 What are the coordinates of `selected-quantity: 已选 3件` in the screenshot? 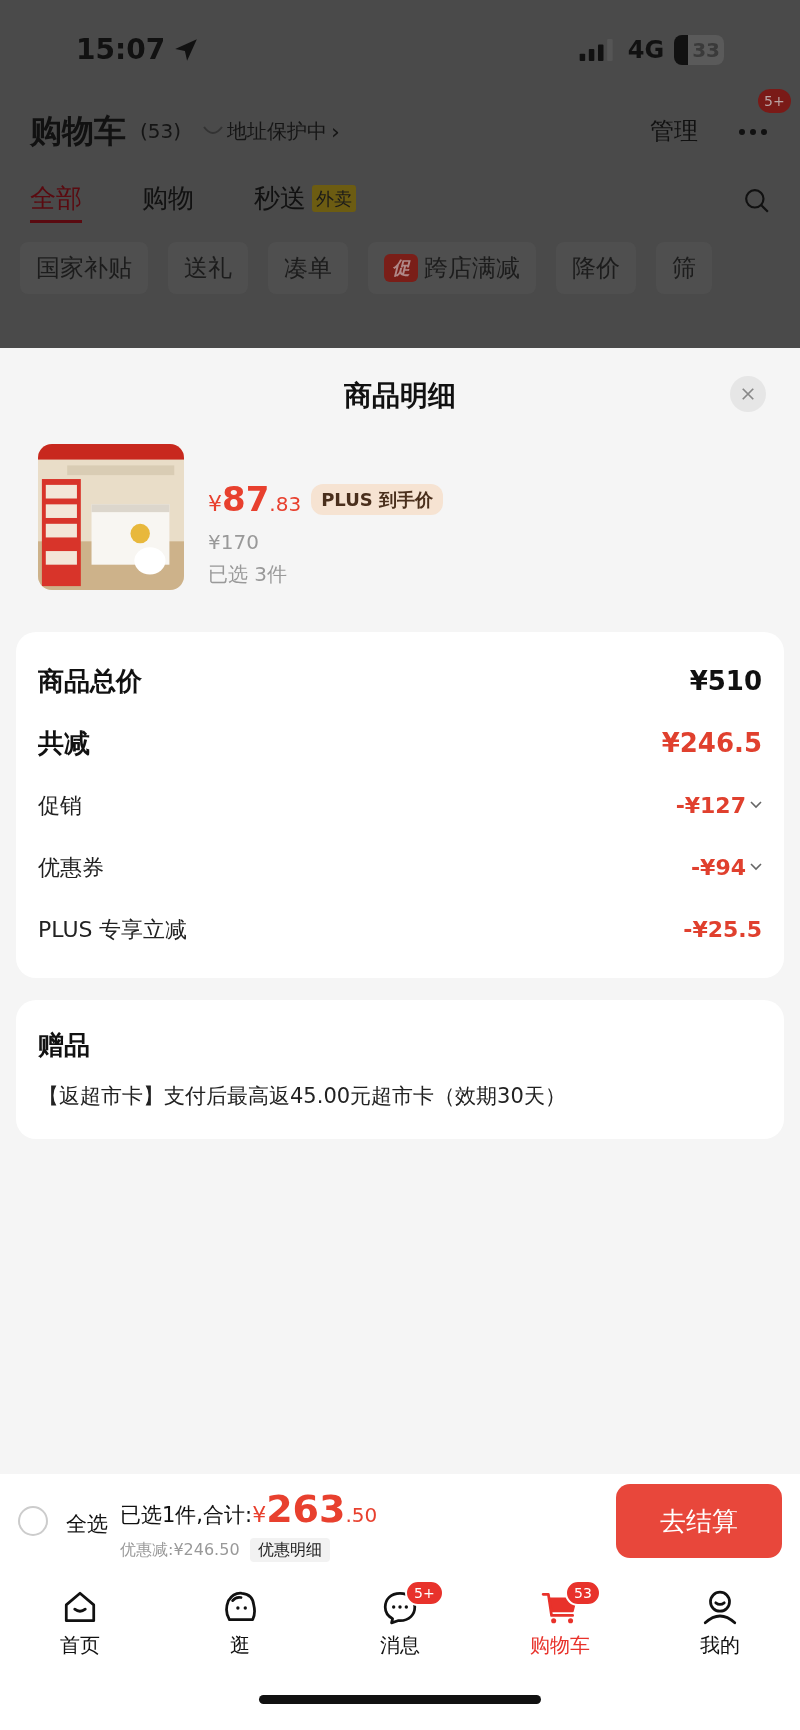 It's located at (248, 574).